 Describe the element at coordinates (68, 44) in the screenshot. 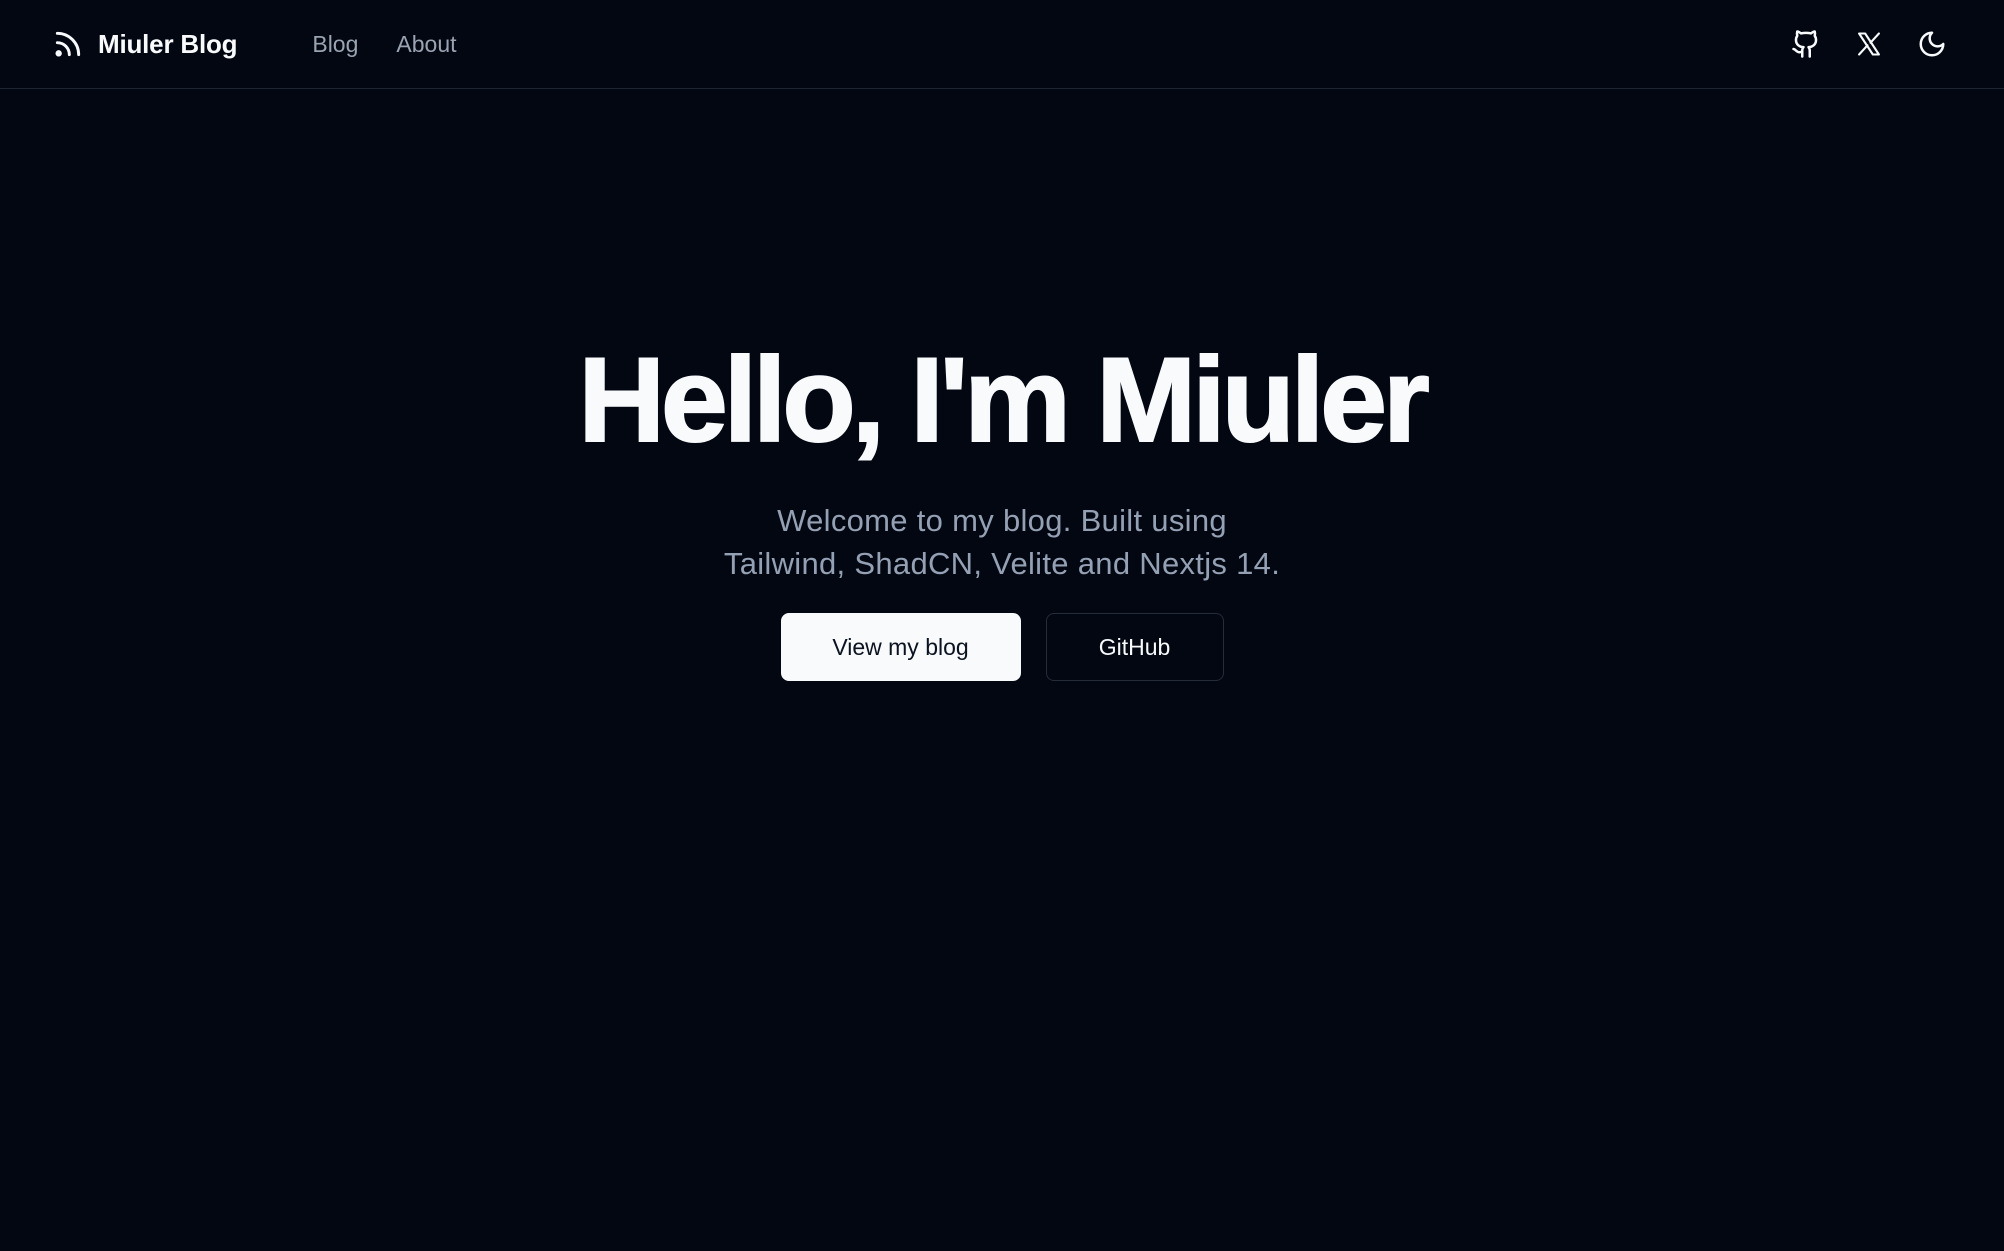

I see `rss-icon` at that location.